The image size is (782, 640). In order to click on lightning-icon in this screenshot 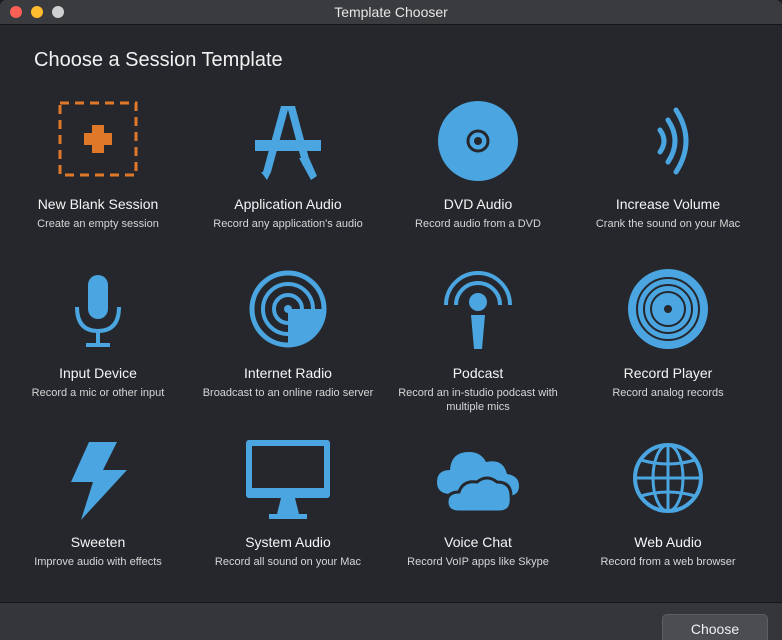, I will do `click(99, 481)`.